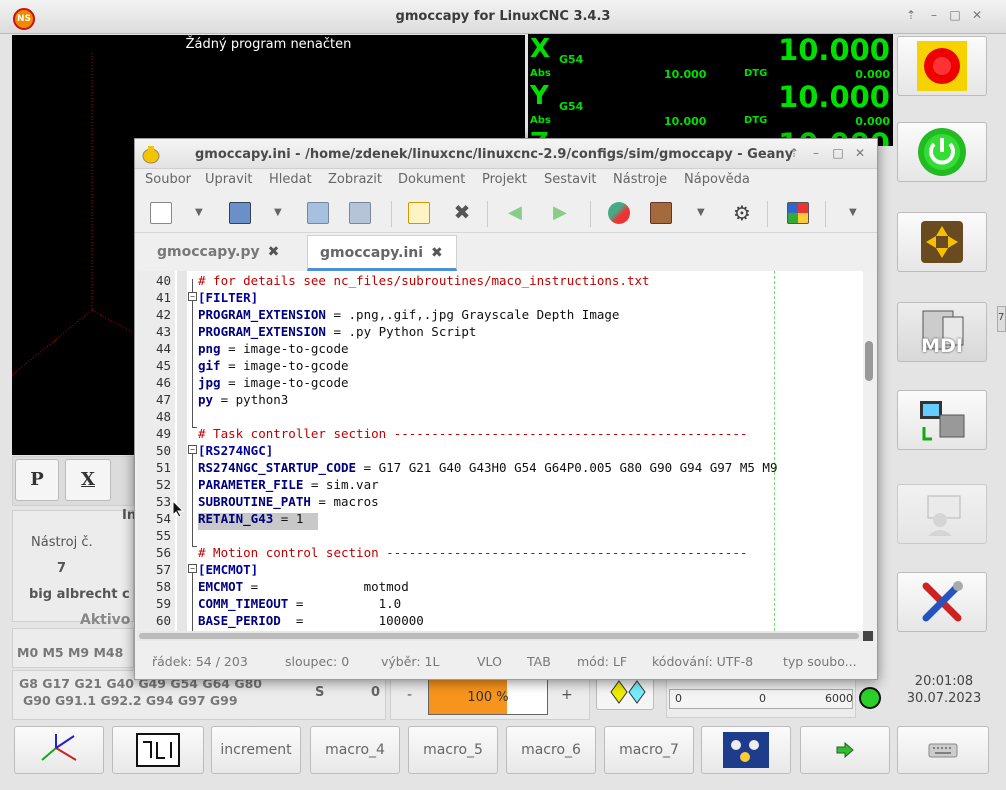  Describe the element at coordinates (168, 179) in the screenshot. I see `menu-soubor: Soubor` at that location.